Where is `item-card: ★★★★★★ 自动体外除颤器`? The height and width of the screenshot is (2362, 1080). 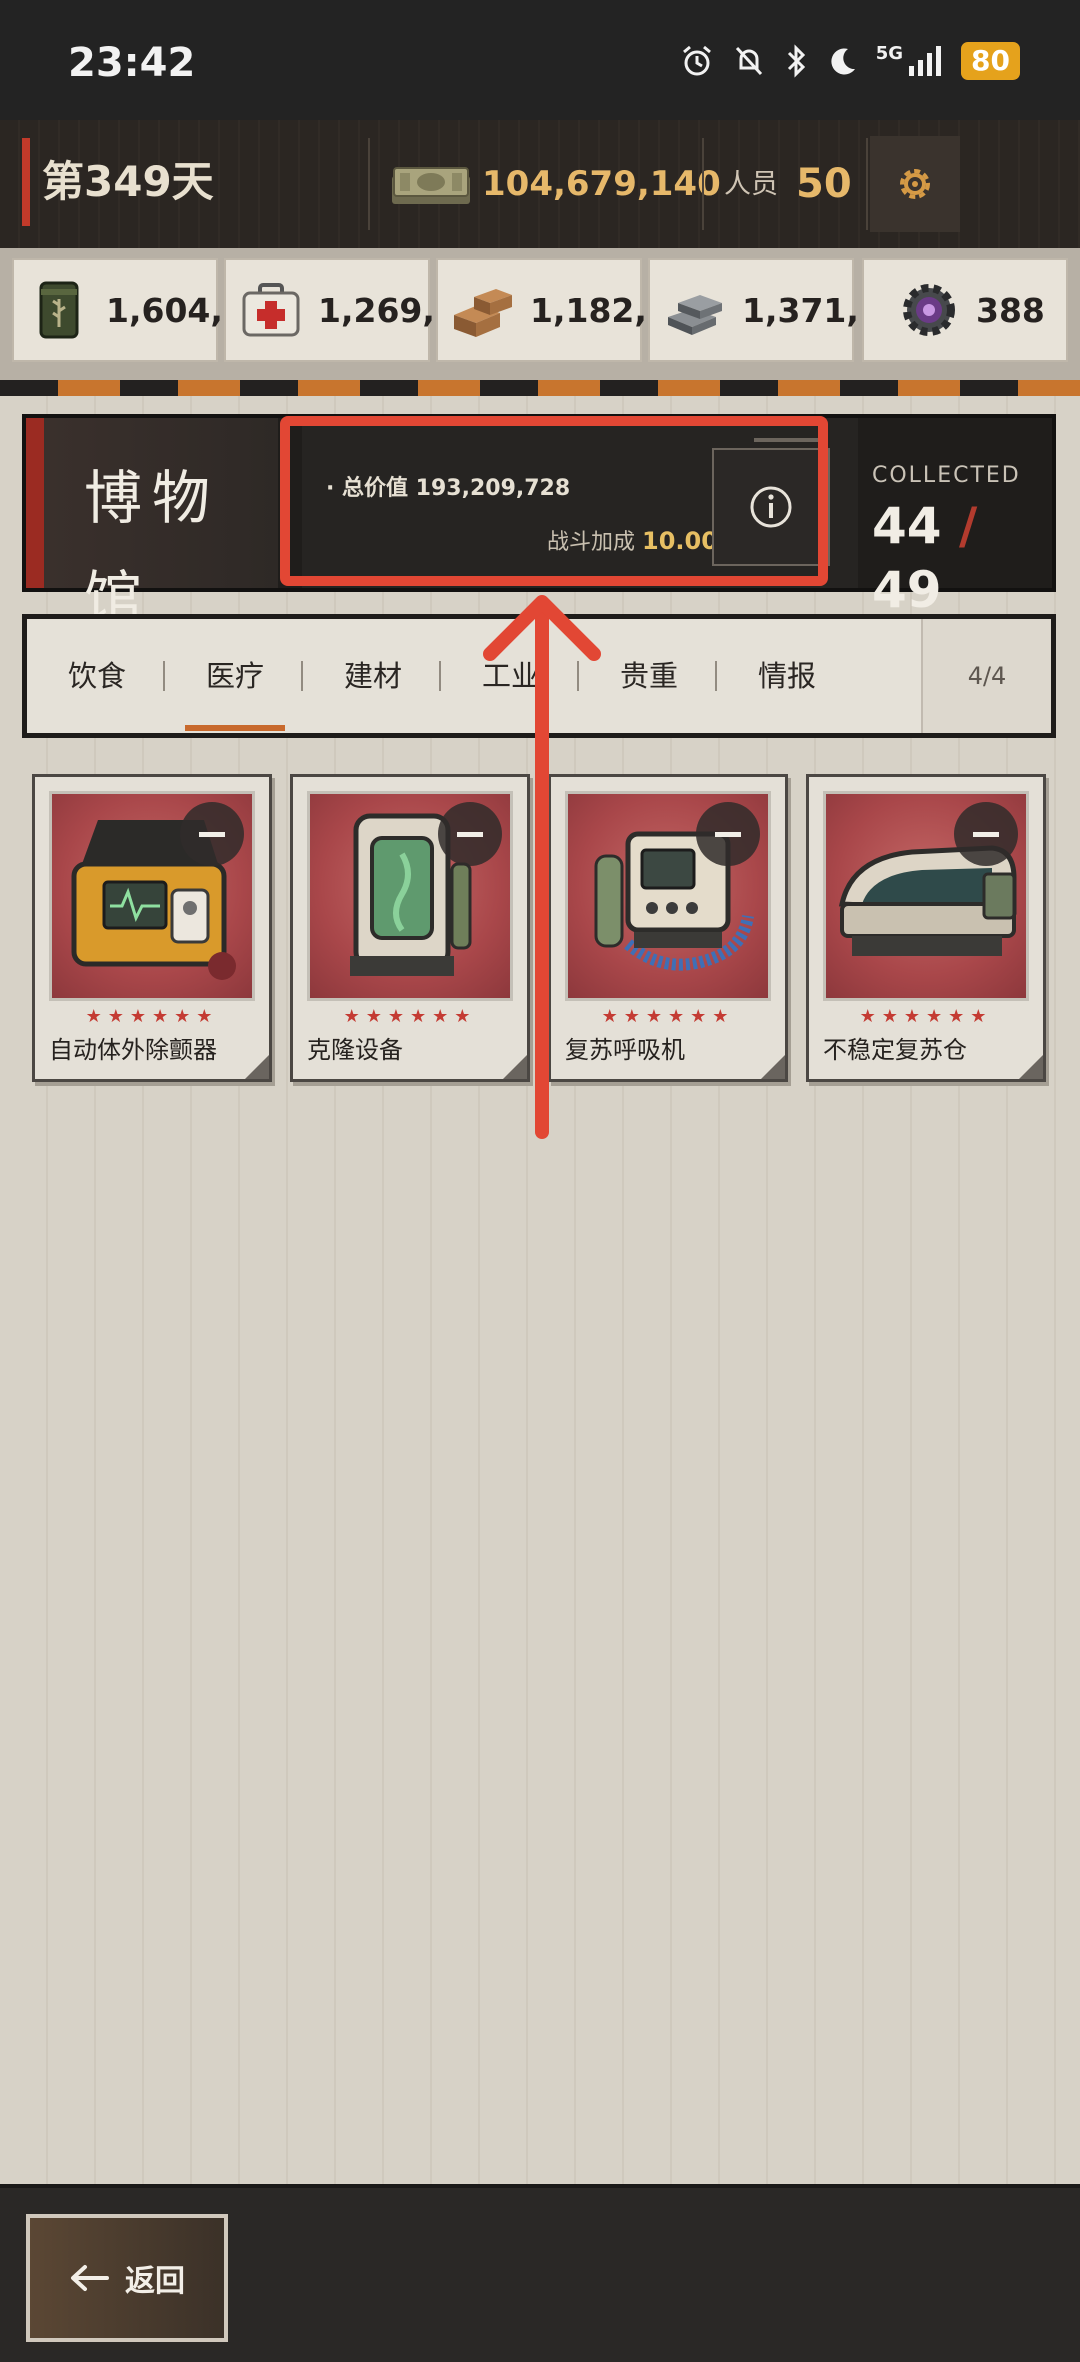 item-card: ★★★★★★ 自动体外除颤器 is located at coordinates (152, 928).